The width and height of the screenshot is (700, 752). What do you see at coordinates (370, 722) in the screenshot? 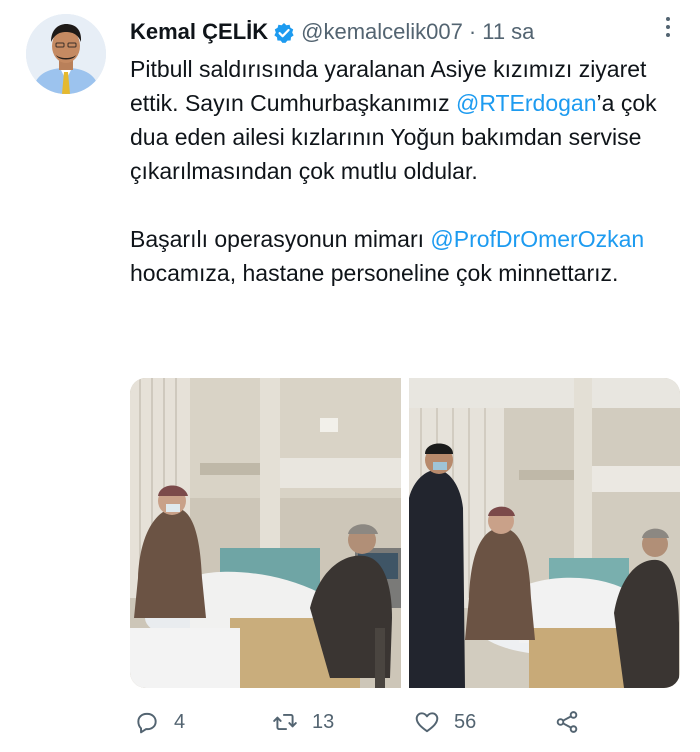
I see `tweet-actions: 4 13 56` at bounding box center [370, 722].